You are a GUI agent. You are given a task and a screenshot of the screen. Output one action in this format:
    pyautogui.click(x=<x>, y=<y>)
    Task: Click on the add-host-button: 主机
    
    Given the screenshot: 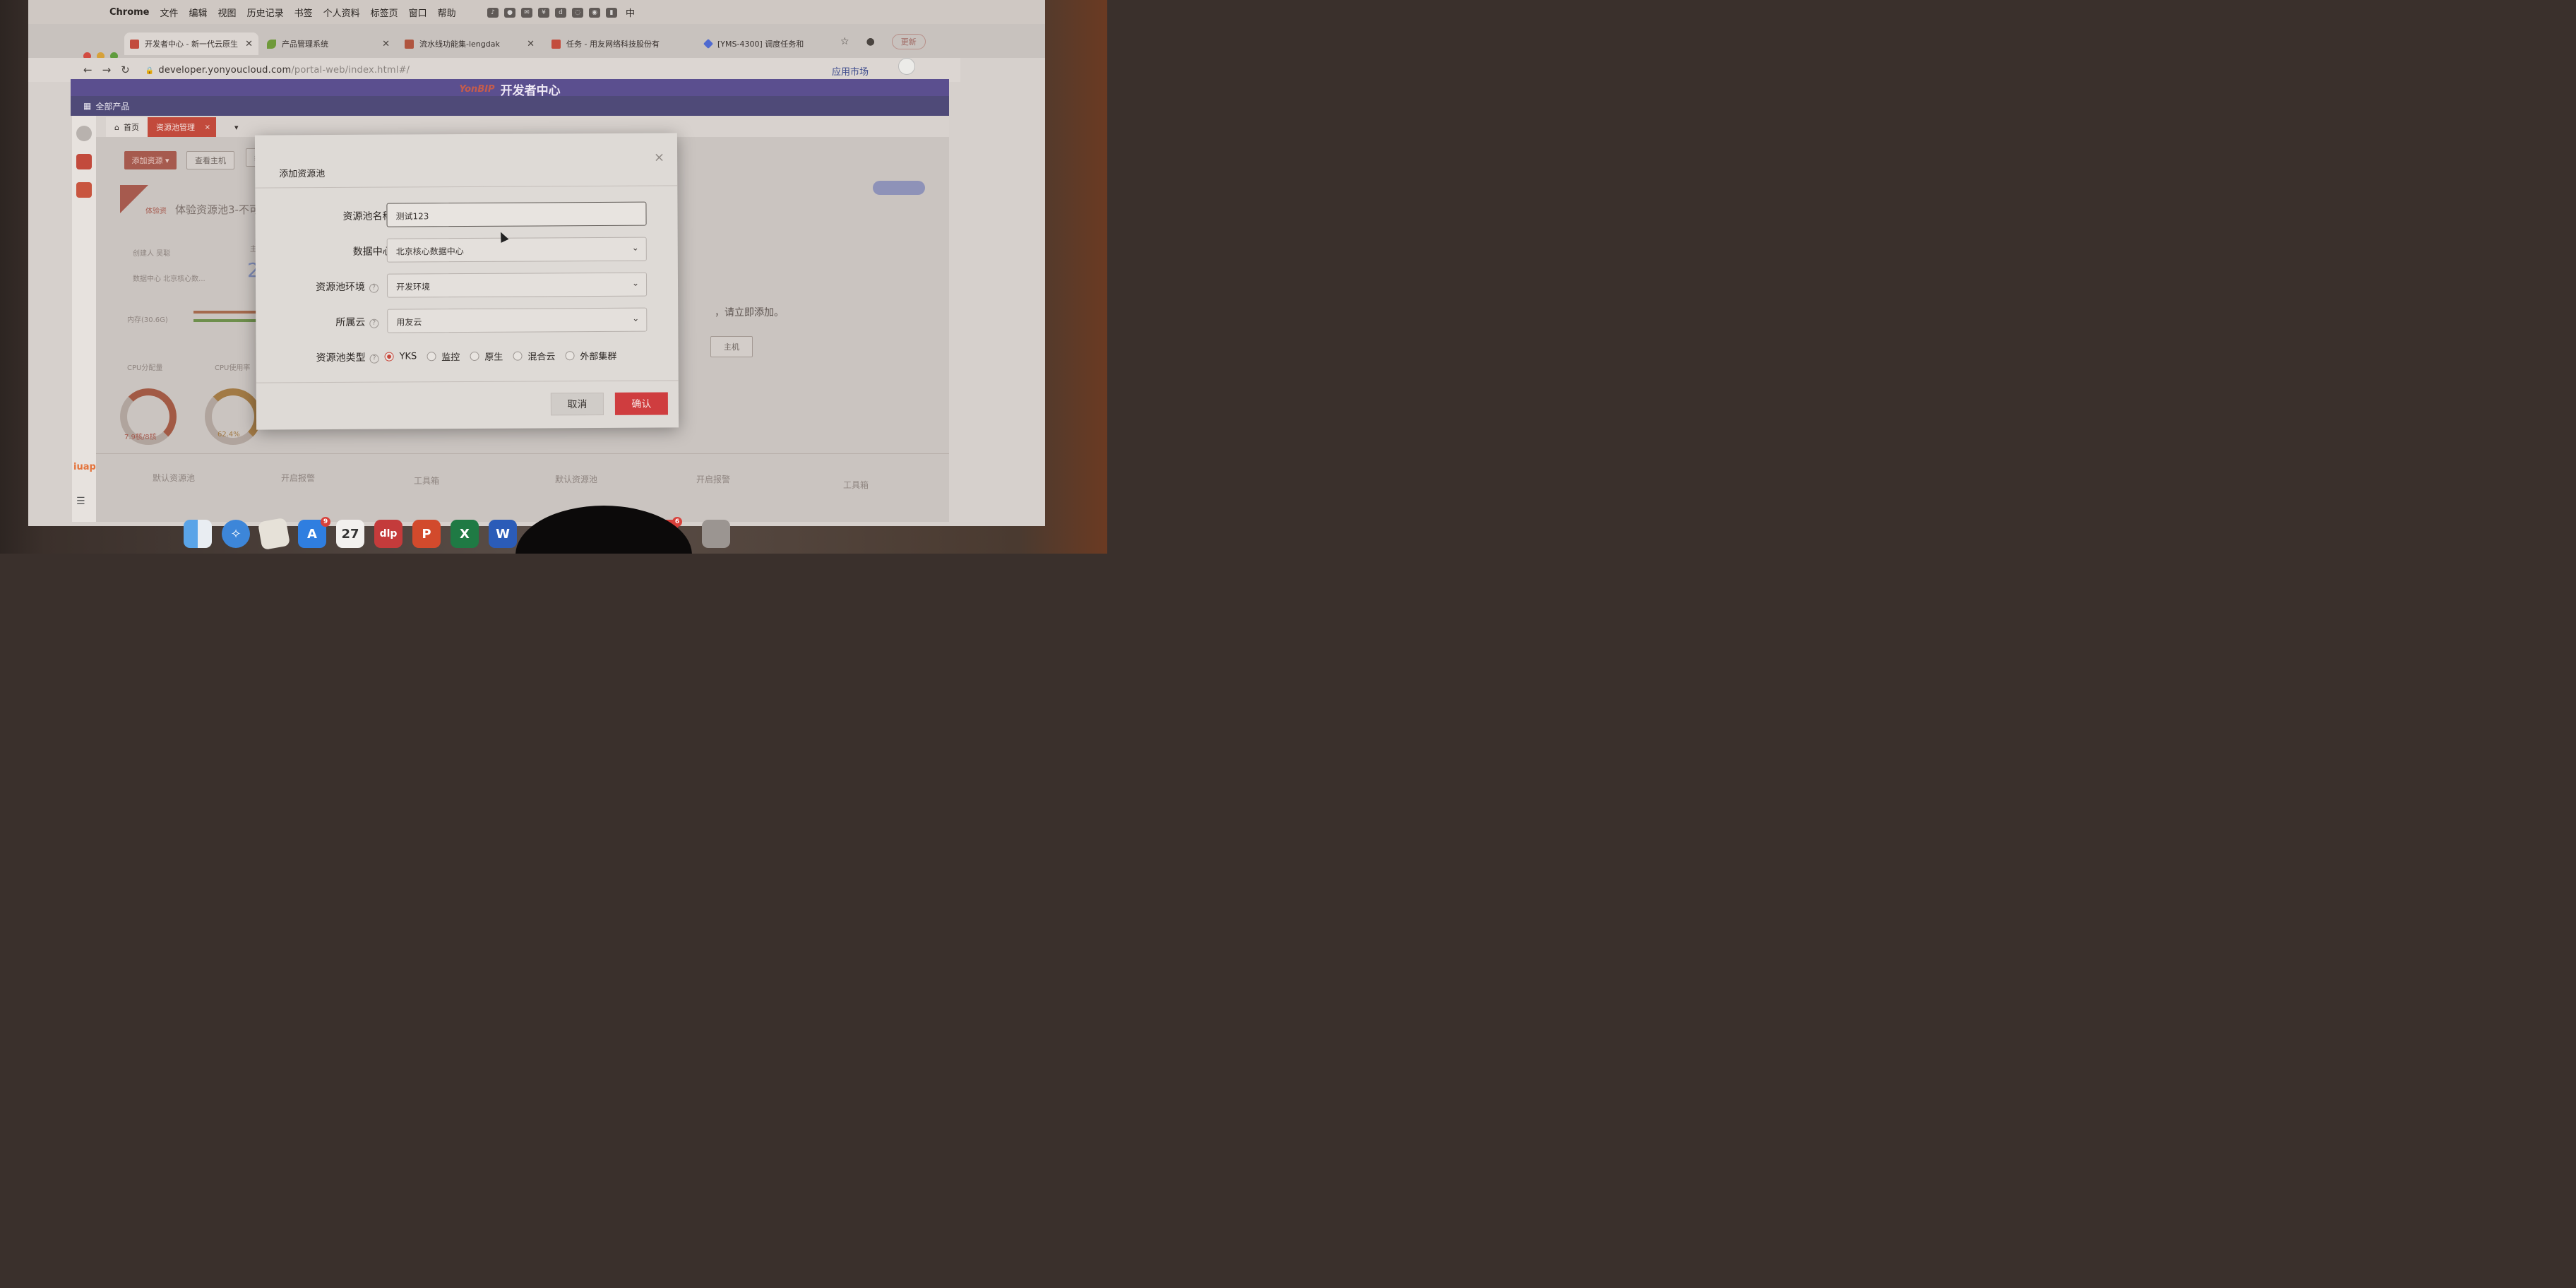 What is the action you would take?
    pyautogui.click(x=732, y=346)
    